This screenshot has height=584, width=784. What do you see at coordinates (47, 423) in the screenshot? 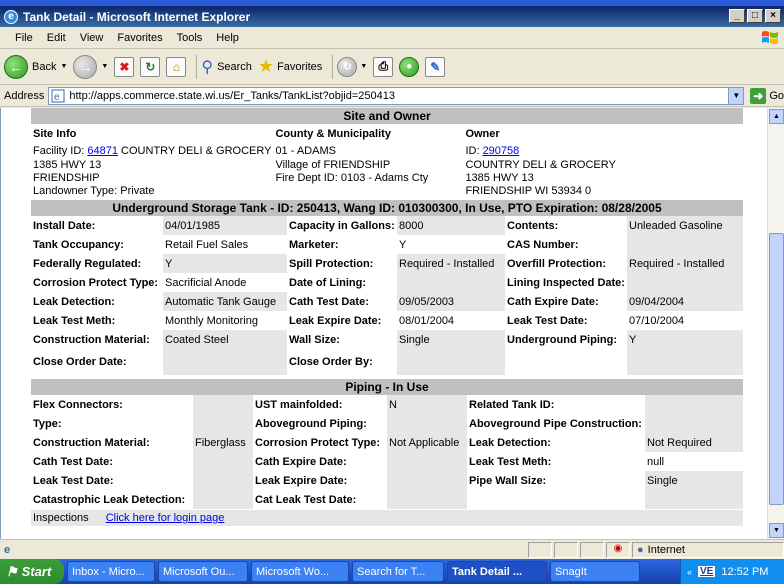
I see `field-label: Type:` at bounding box center [47, 423].